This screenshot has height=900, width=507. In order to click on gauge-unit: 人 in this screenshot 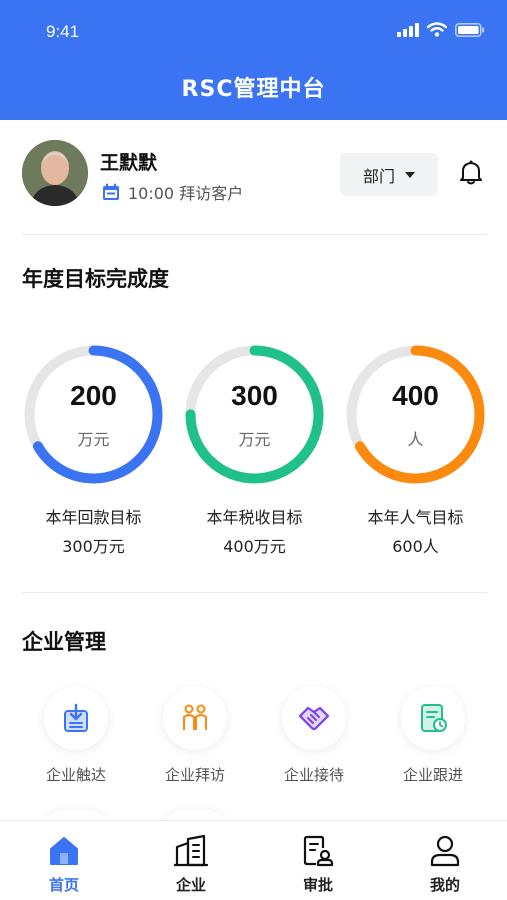, I will do `click(415, 439)`.